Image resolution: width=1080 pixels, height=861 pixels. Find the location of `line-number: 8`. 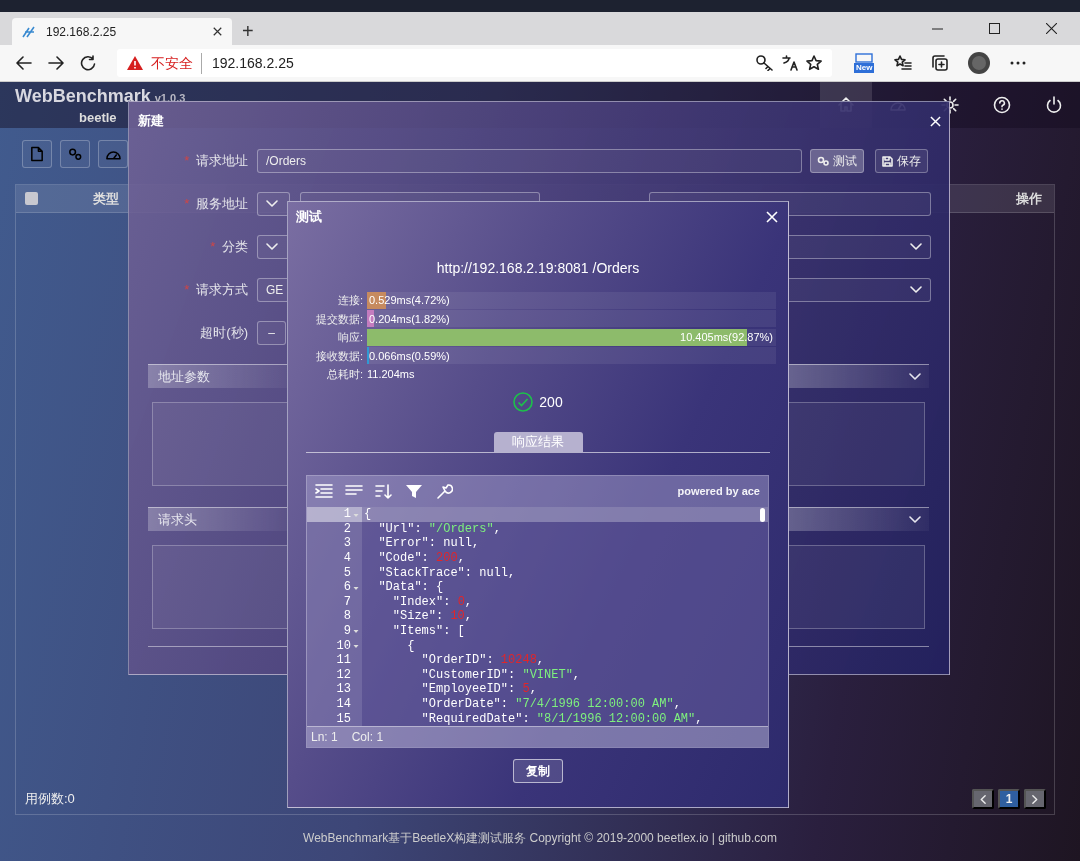

line-number: 8 is located at coordinates (347, 616).